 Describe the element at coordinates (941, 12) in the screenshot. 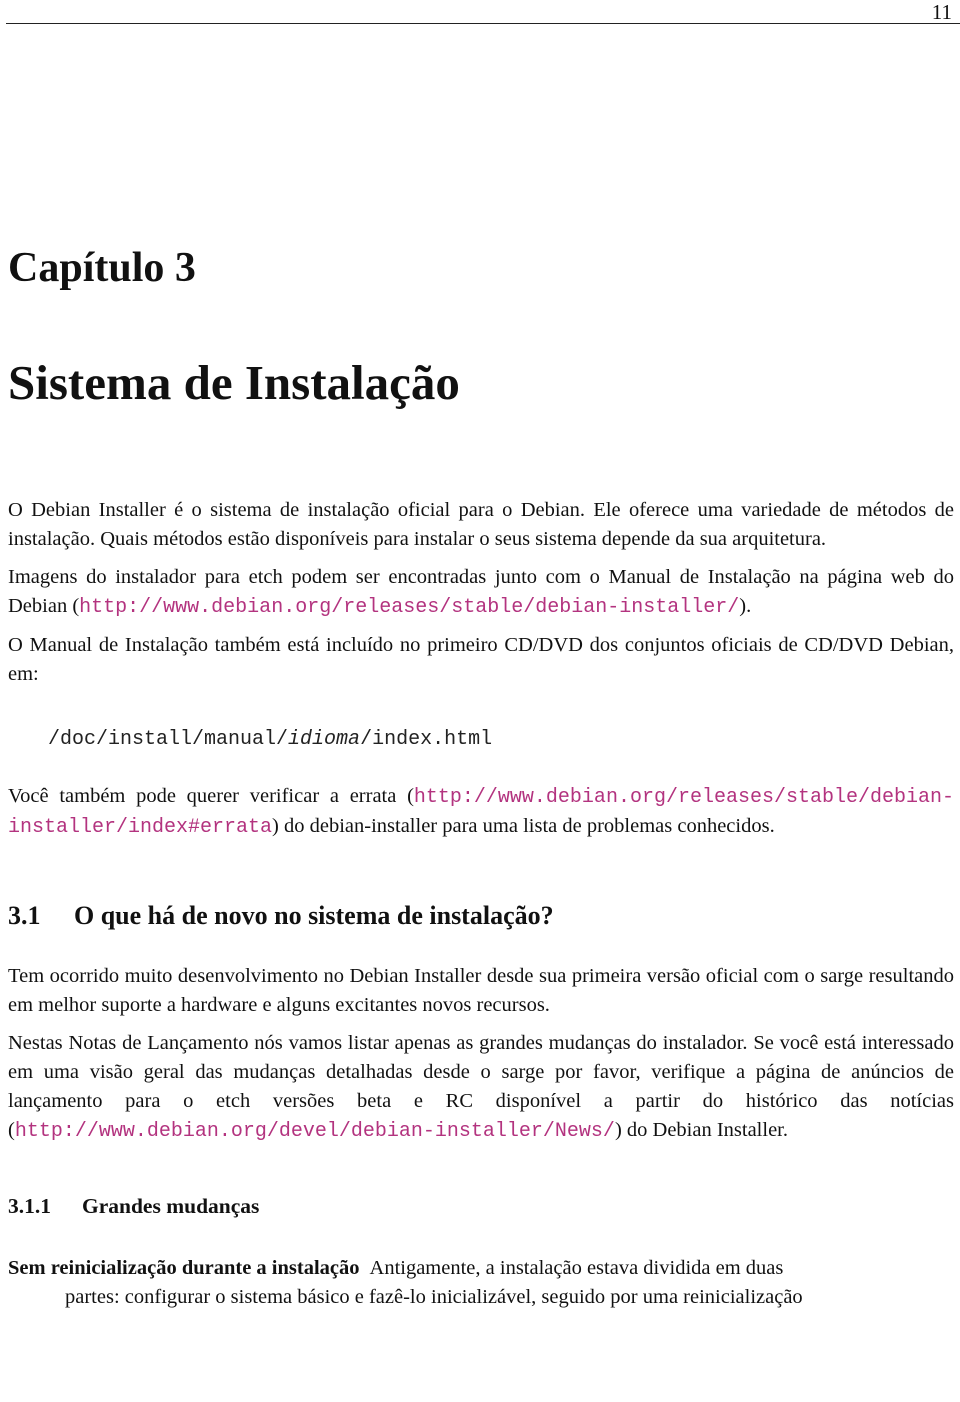

I see `page-number: 11` at that location.